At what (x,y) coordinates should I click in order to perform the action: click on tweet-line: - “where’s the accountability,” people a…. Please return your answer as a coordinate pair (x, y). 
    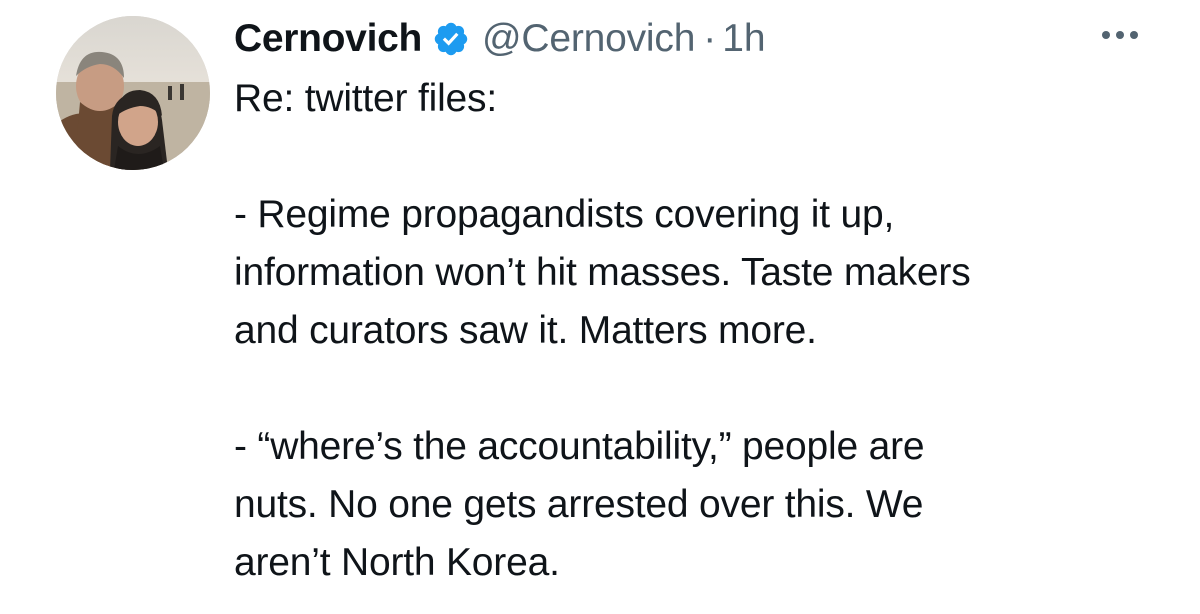
    Looking at the image, I should click on (579, 446).